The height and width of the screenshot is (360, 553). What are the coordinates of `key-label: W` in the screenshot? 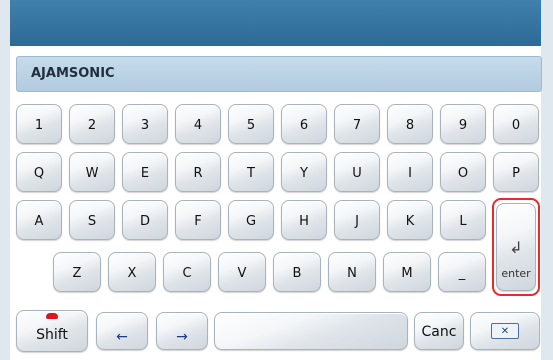 It's located at (92, 173).